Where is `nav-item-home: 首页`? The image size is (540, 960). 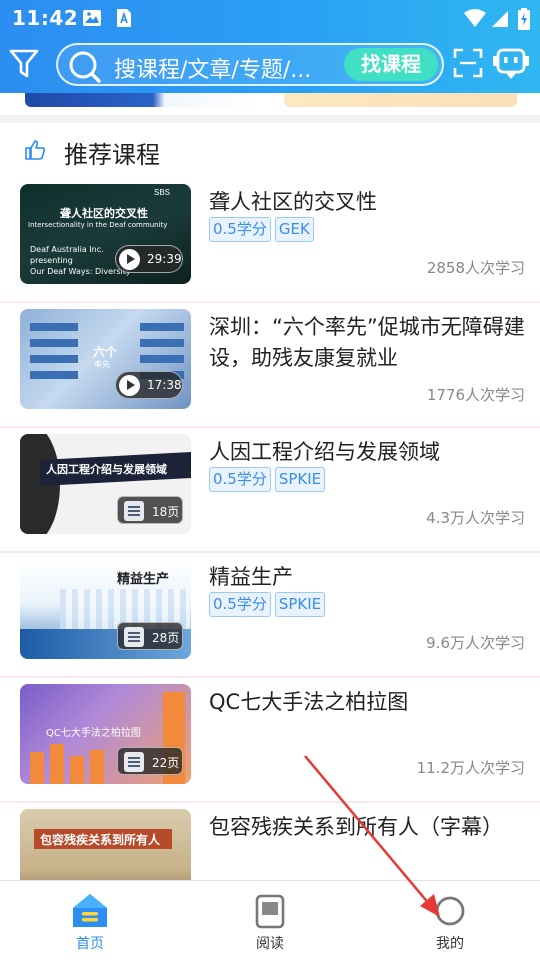
nav-item-home: 首页 is located at coordinates (90, 920).